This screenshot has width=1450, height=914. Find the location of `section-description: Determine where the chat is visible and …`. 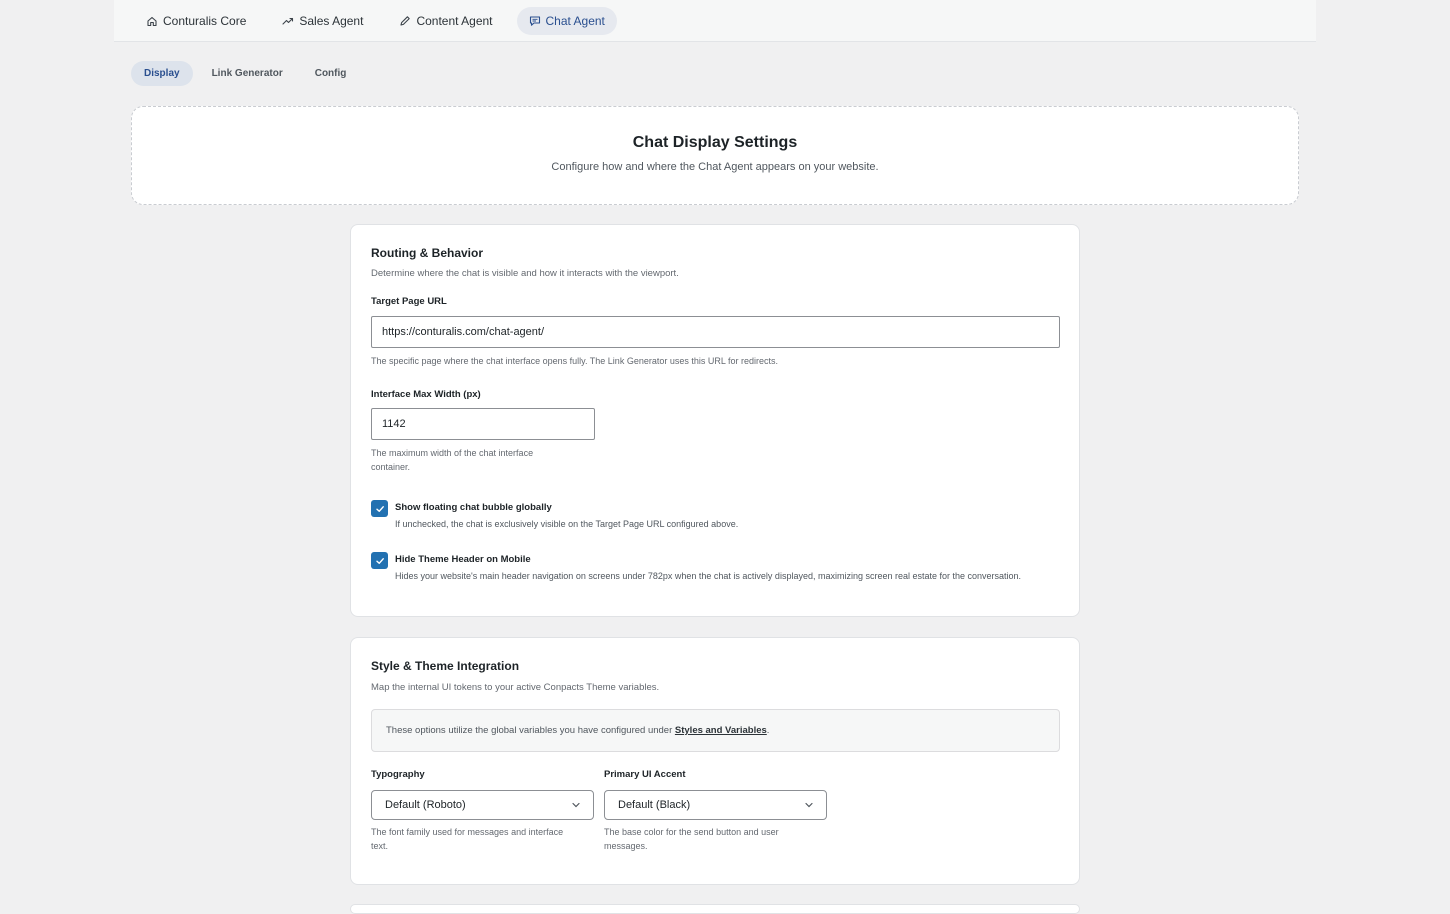

section-description: Determine where the chat is visible and … is located at coordinates (525, 273).